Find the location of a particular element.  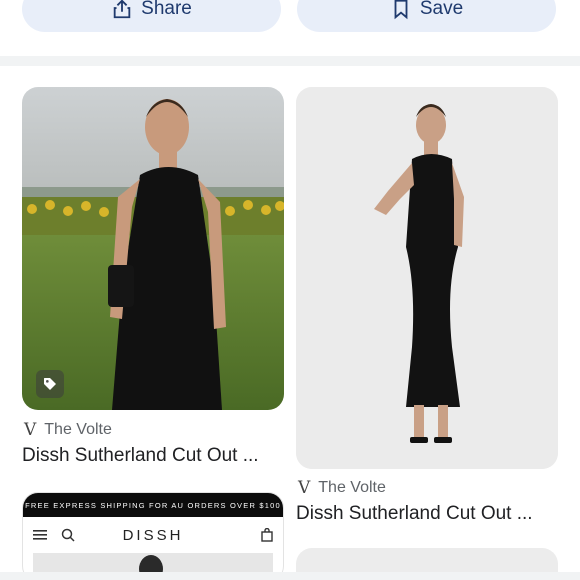

share-button: Share is located at coordinates (151, 16).